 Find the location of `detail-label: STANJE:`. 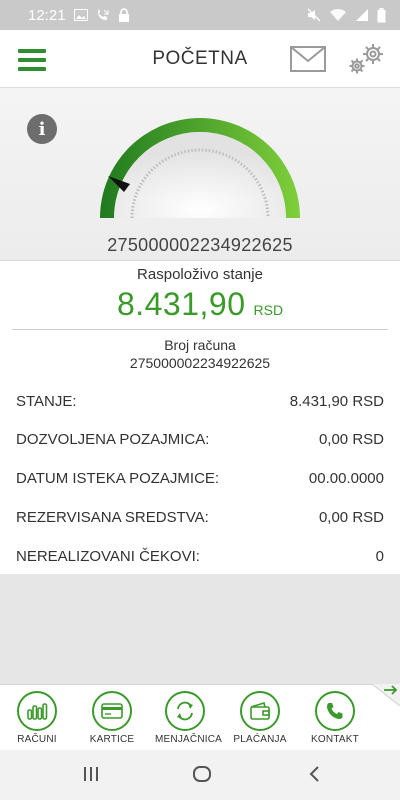

detail-label: STANJE: is located at coordinates (46, 401).